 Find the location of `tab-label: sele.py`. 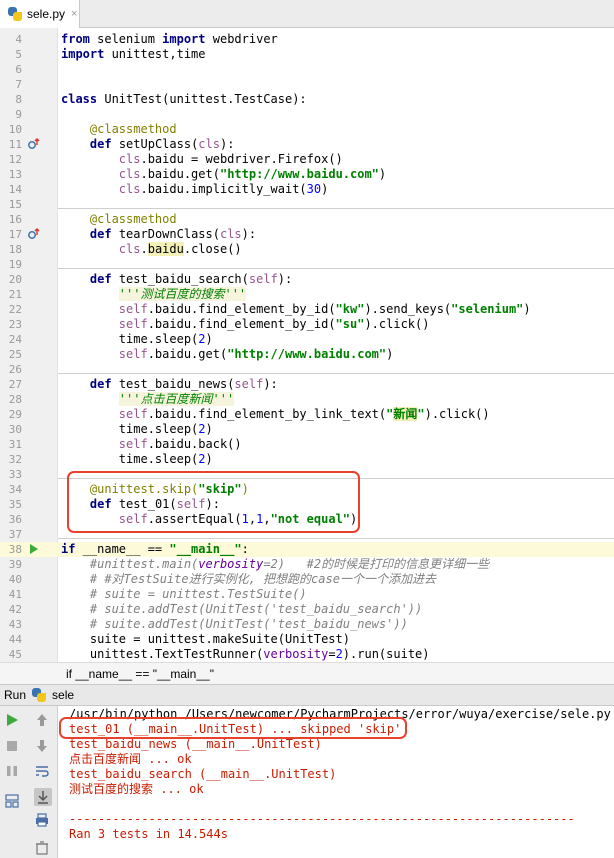

tab-label: sele.py is located at coordinates (46, 14).